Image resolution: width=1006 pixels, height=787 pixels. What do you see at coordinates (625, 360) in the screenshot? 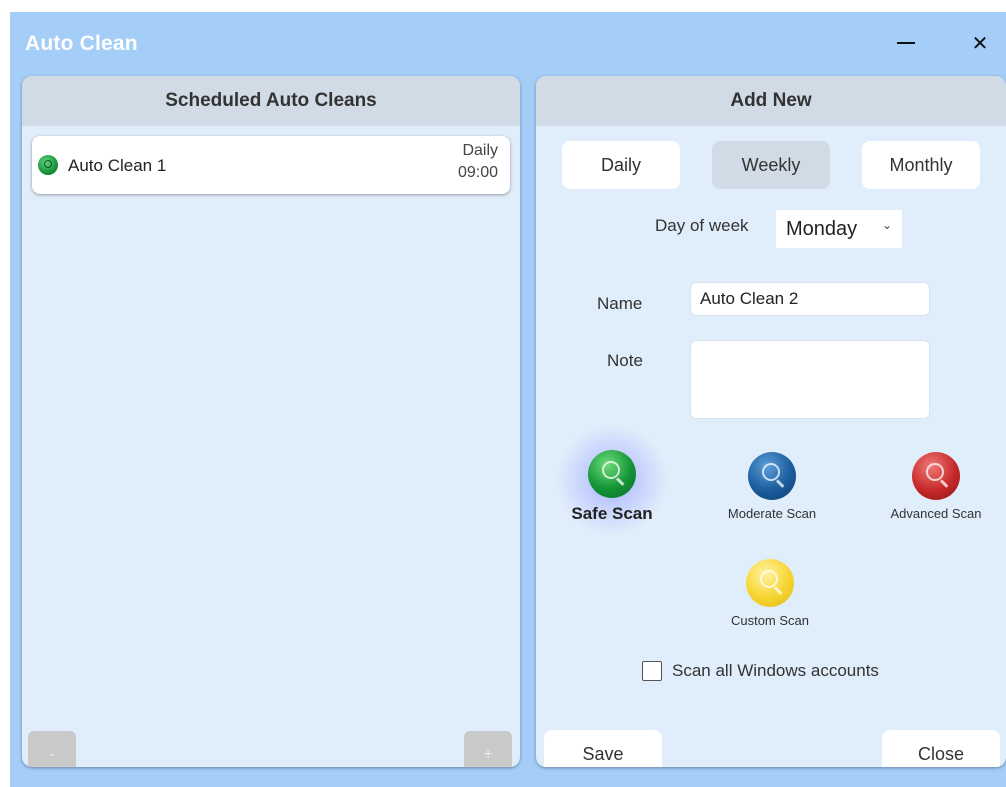
I see `note-label: Note` at bounding box center [625, 360].